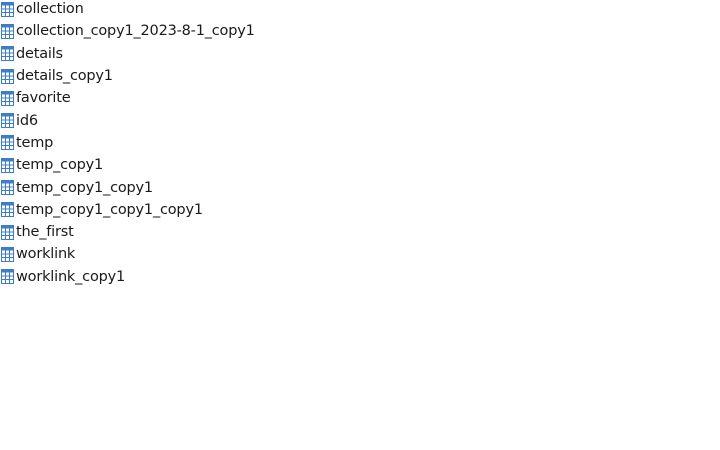  I want to click on table-item-label: temp_copy1, so click(60, 165).